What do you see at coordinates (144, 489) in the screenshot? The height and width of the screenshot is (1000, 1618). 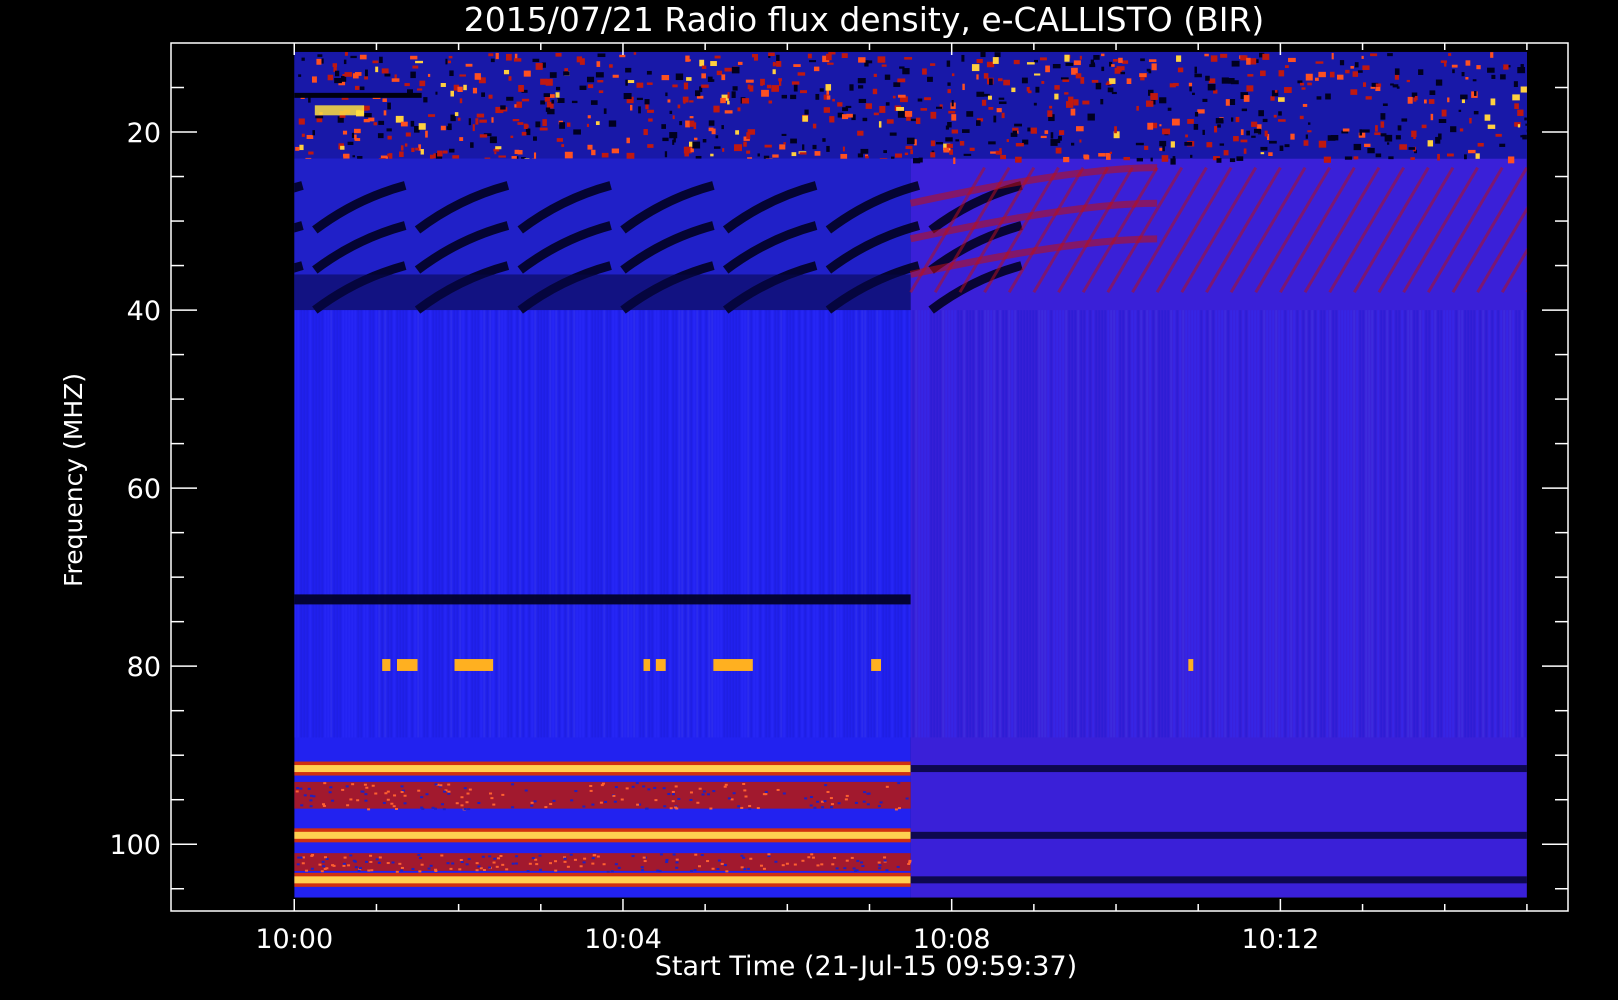 I see `y-tick-label: 60` at bounding box center [144, 489].